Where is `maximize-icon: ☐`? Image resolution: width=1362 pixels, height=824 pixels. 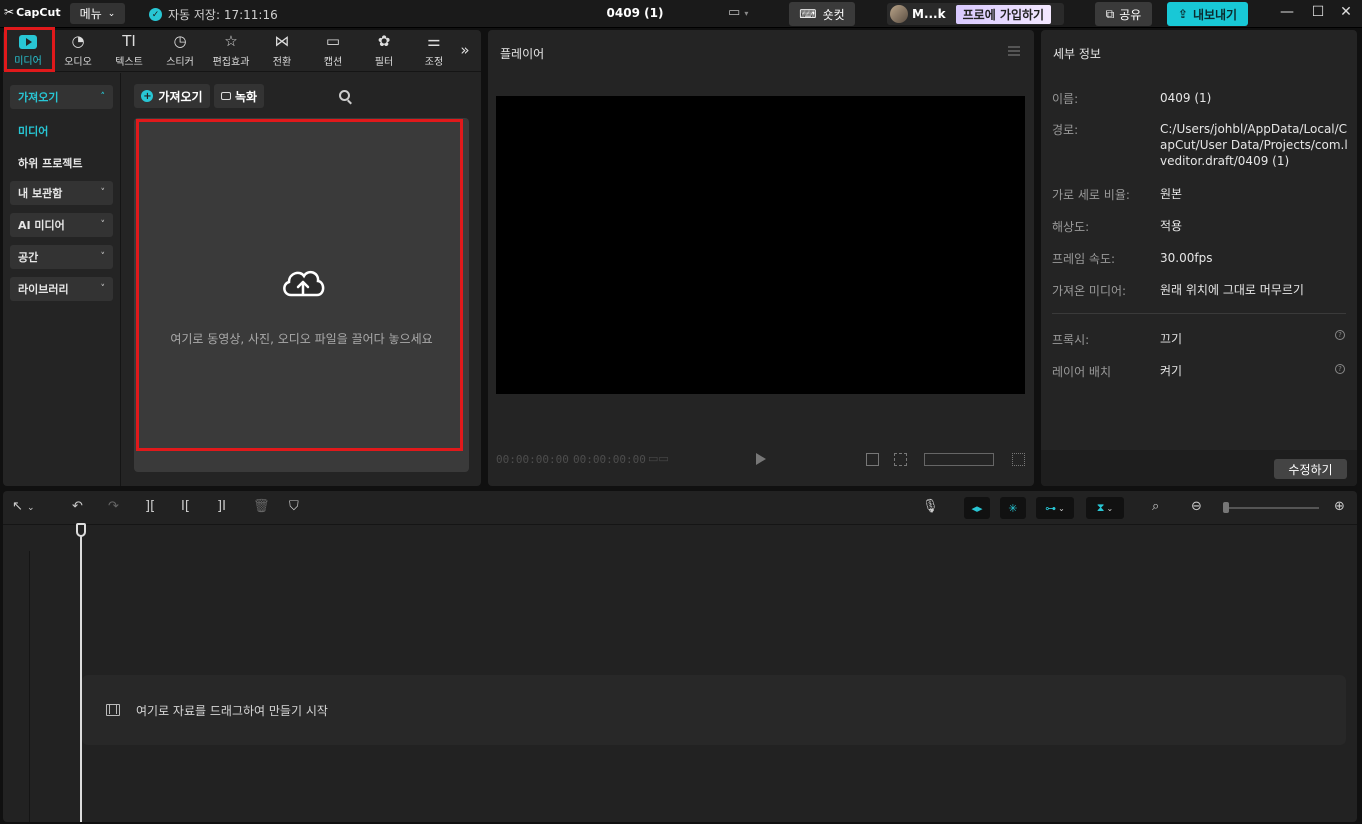 maximize-icon: ☐ is located at coordinates (1318, 12).